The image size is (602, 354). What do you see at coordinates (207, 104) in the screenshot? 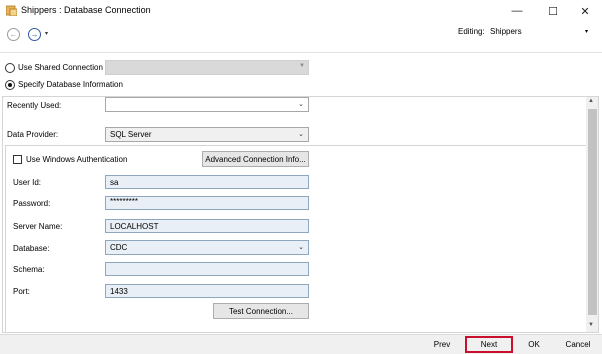
I see `recently-used-select: ⌄` at bounding box center [207, 104].